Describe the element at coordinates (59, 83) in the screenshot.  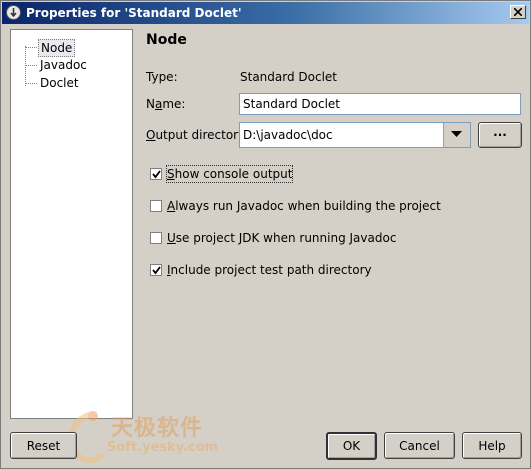
I see `tree-item-label: Doclet` at that location.